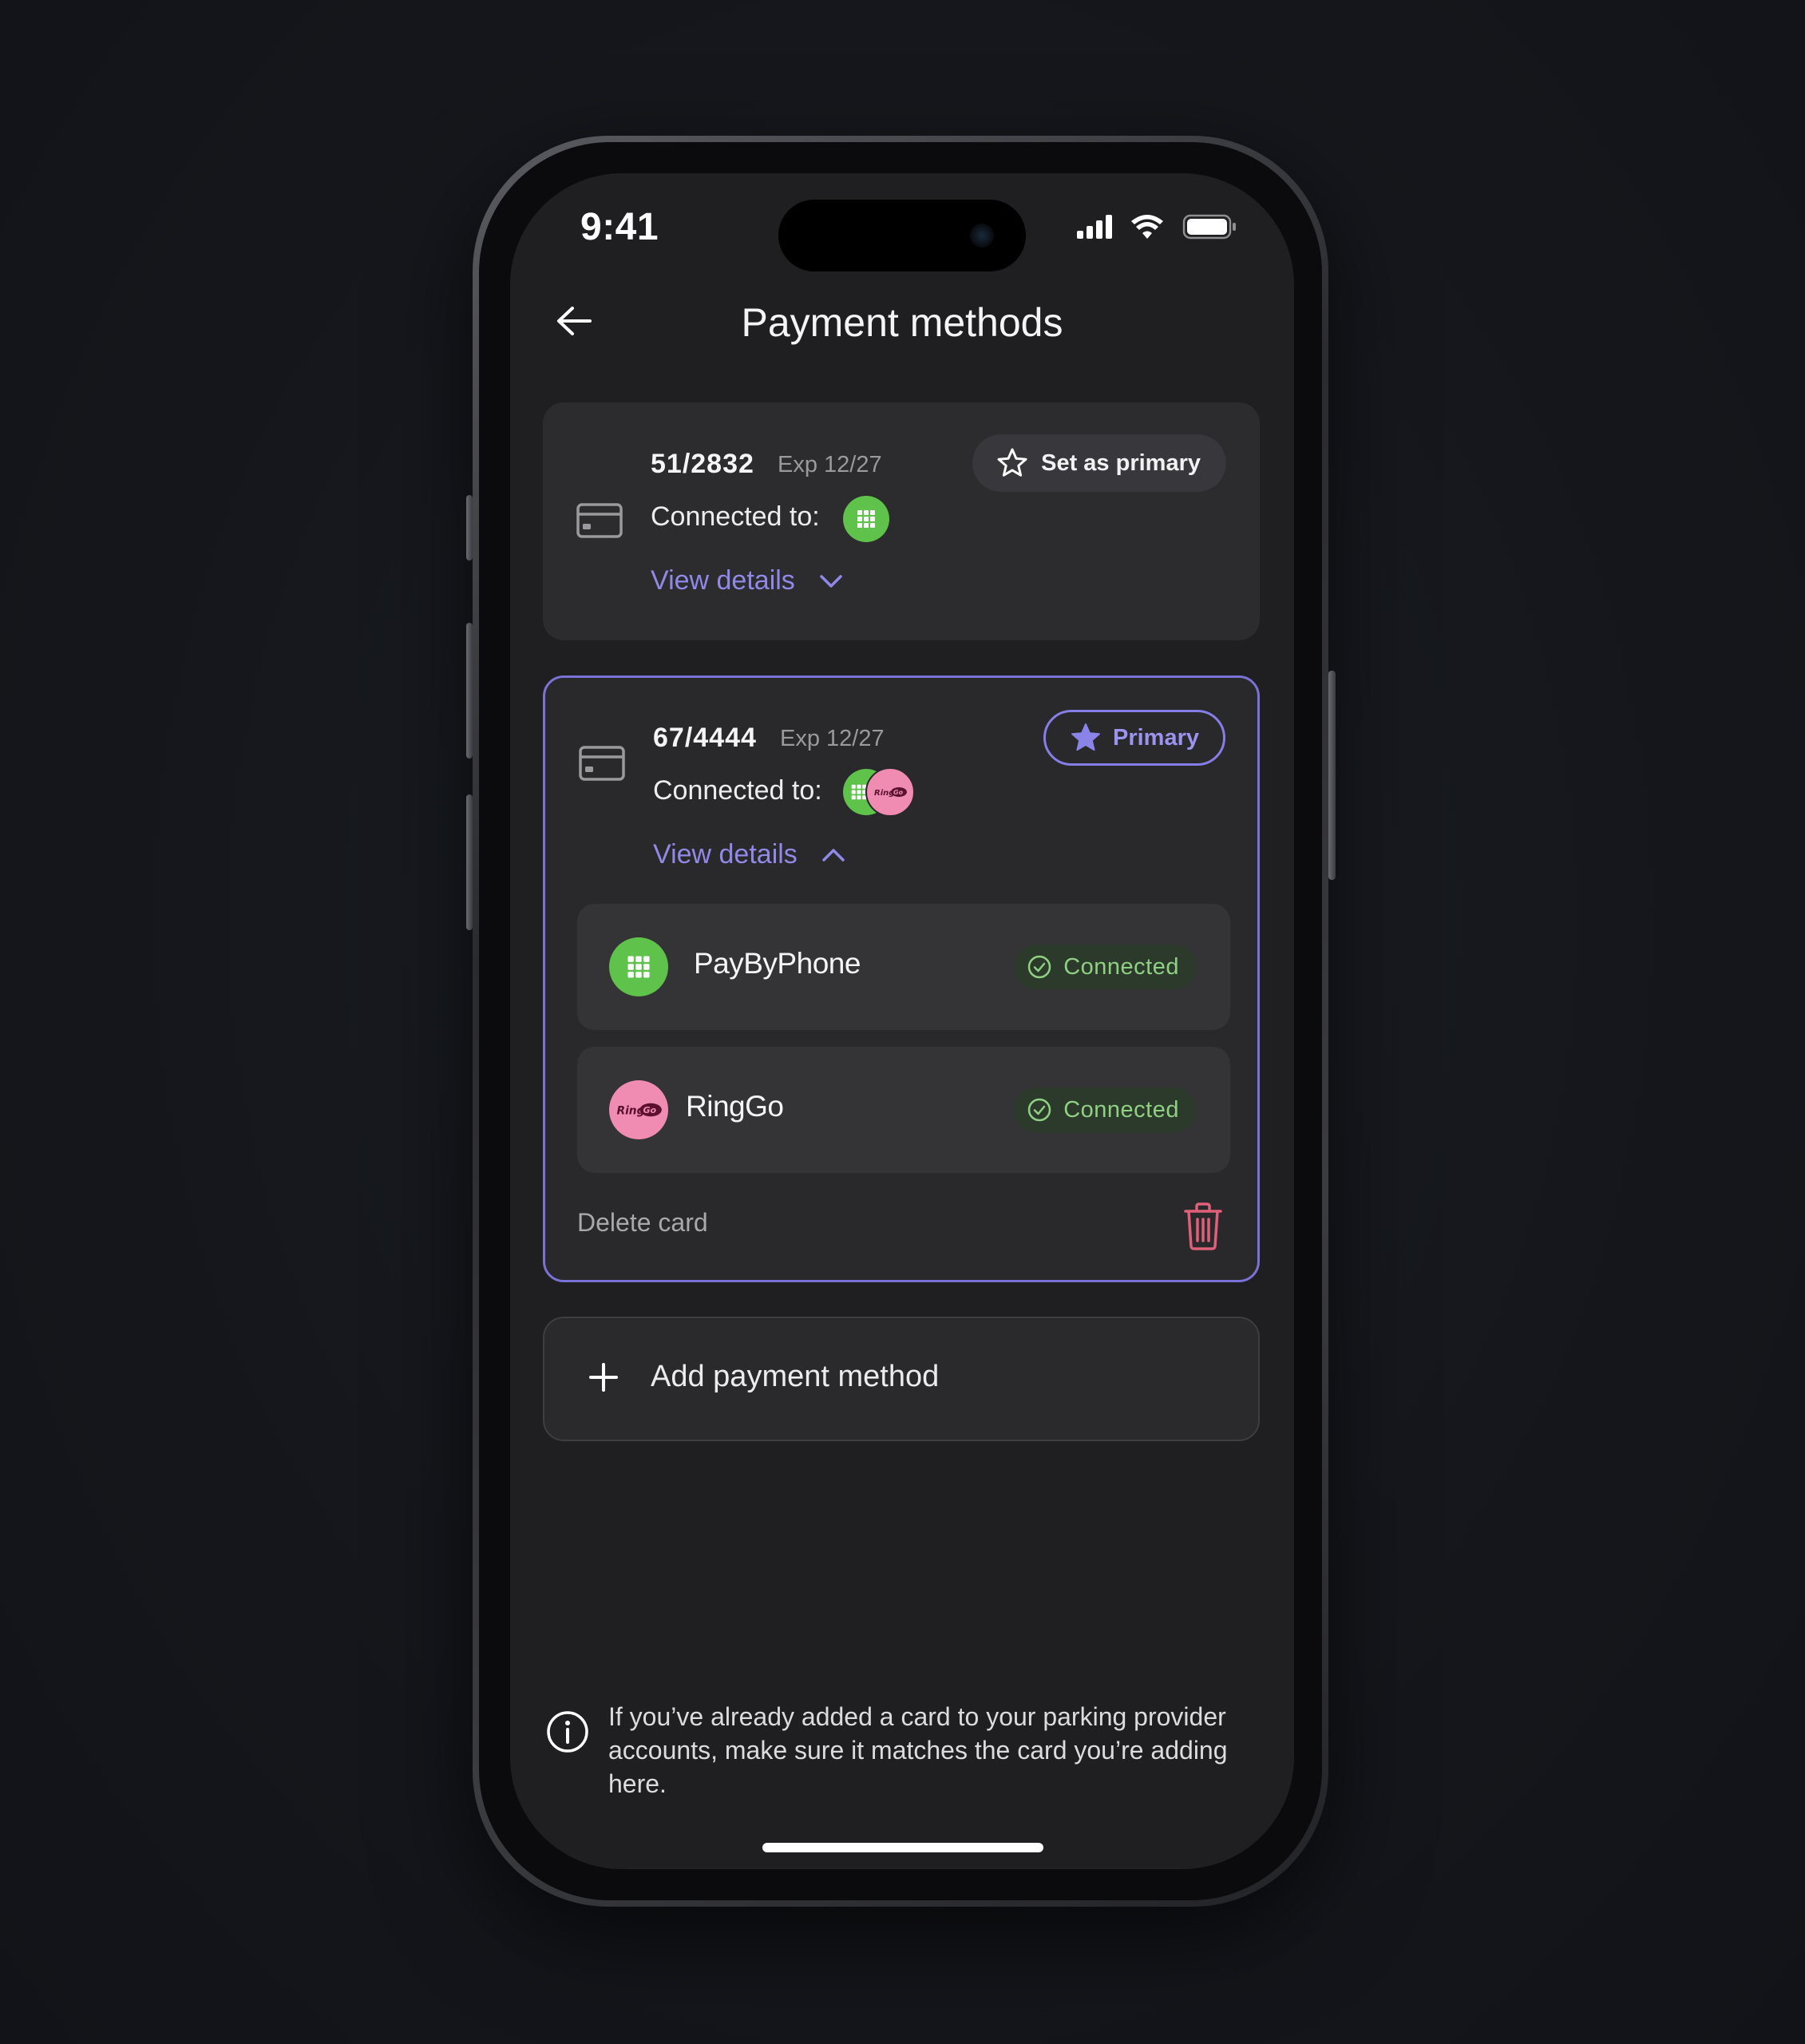 The height and width of the screenshot is (2044, 1805). Describe the element at coordinates (1121, 463) in the screenshot. I see `set-as-primary-label: Set as primary` at that location.